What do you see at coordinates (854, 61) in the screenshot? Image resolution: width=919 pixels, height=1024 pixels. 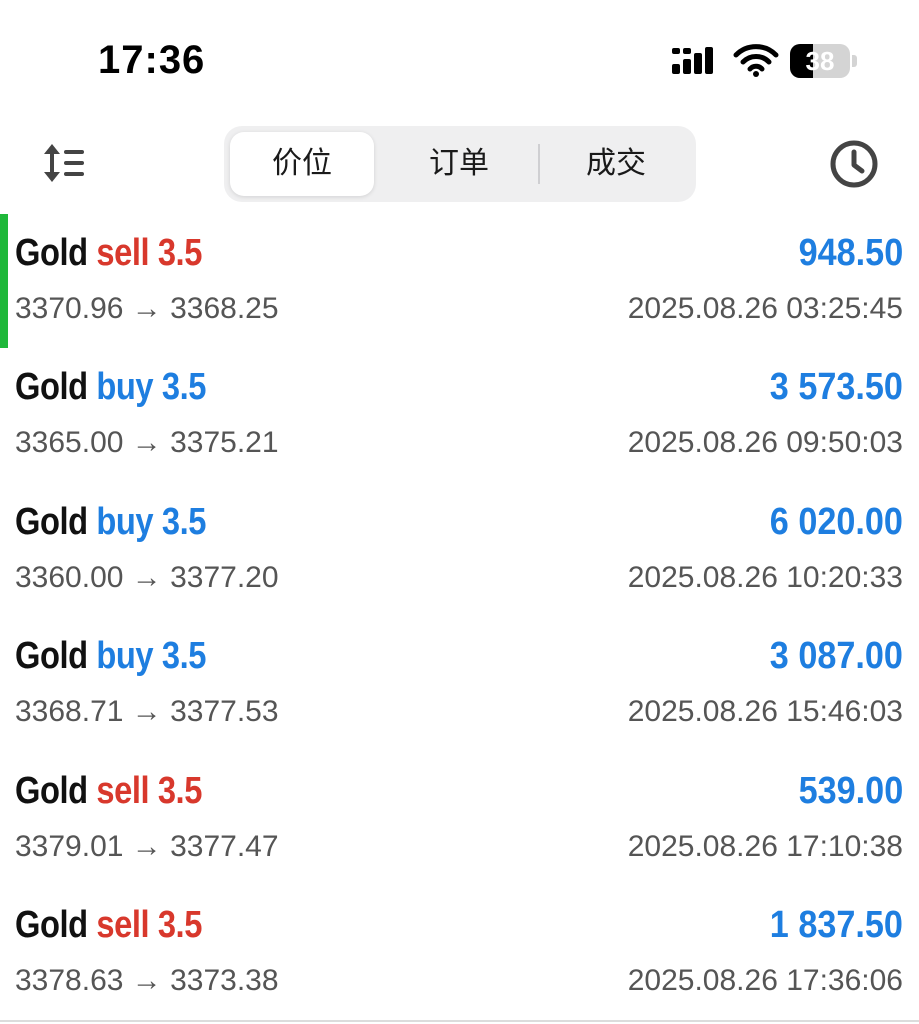 I see `battery-cap` at bounding box center [854, 61].